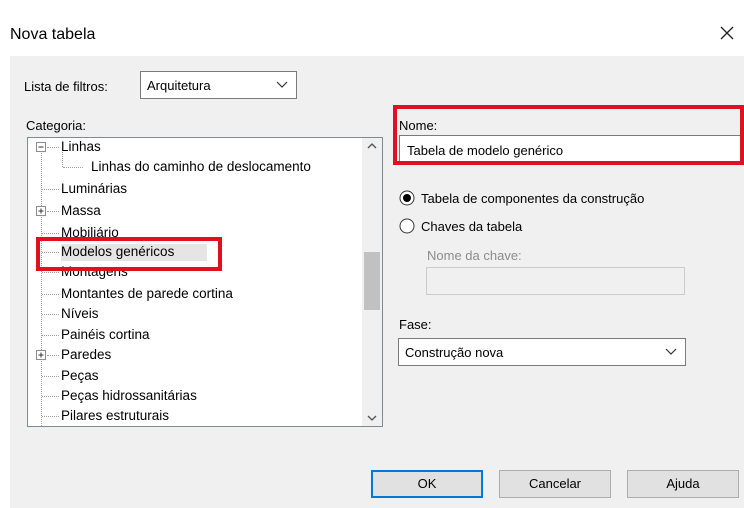 The height and width of the screenshot is (508, 744). I want to click on tree-item: Pilares estruturais, so click(115, 416).